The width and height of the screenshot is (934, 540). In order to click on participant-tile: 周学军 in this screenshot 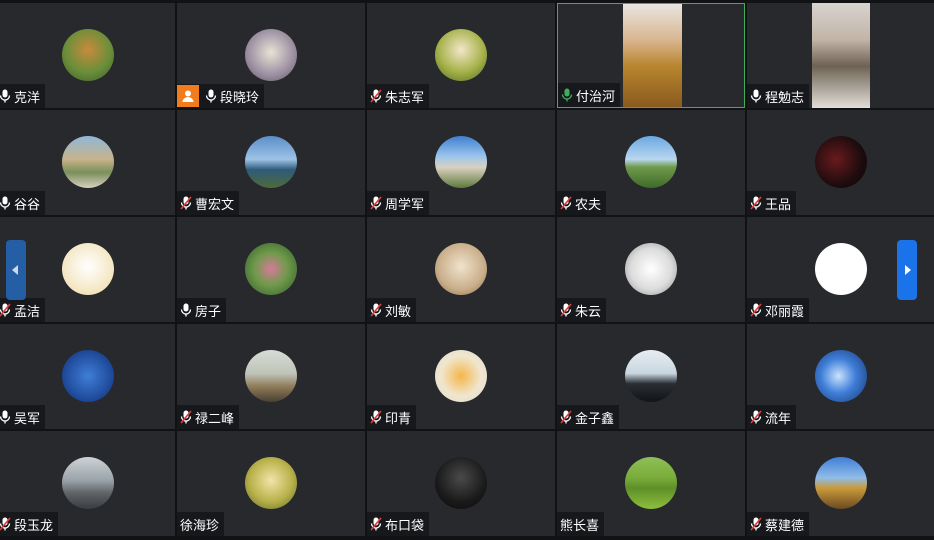, I will do `click(461, 162)`.